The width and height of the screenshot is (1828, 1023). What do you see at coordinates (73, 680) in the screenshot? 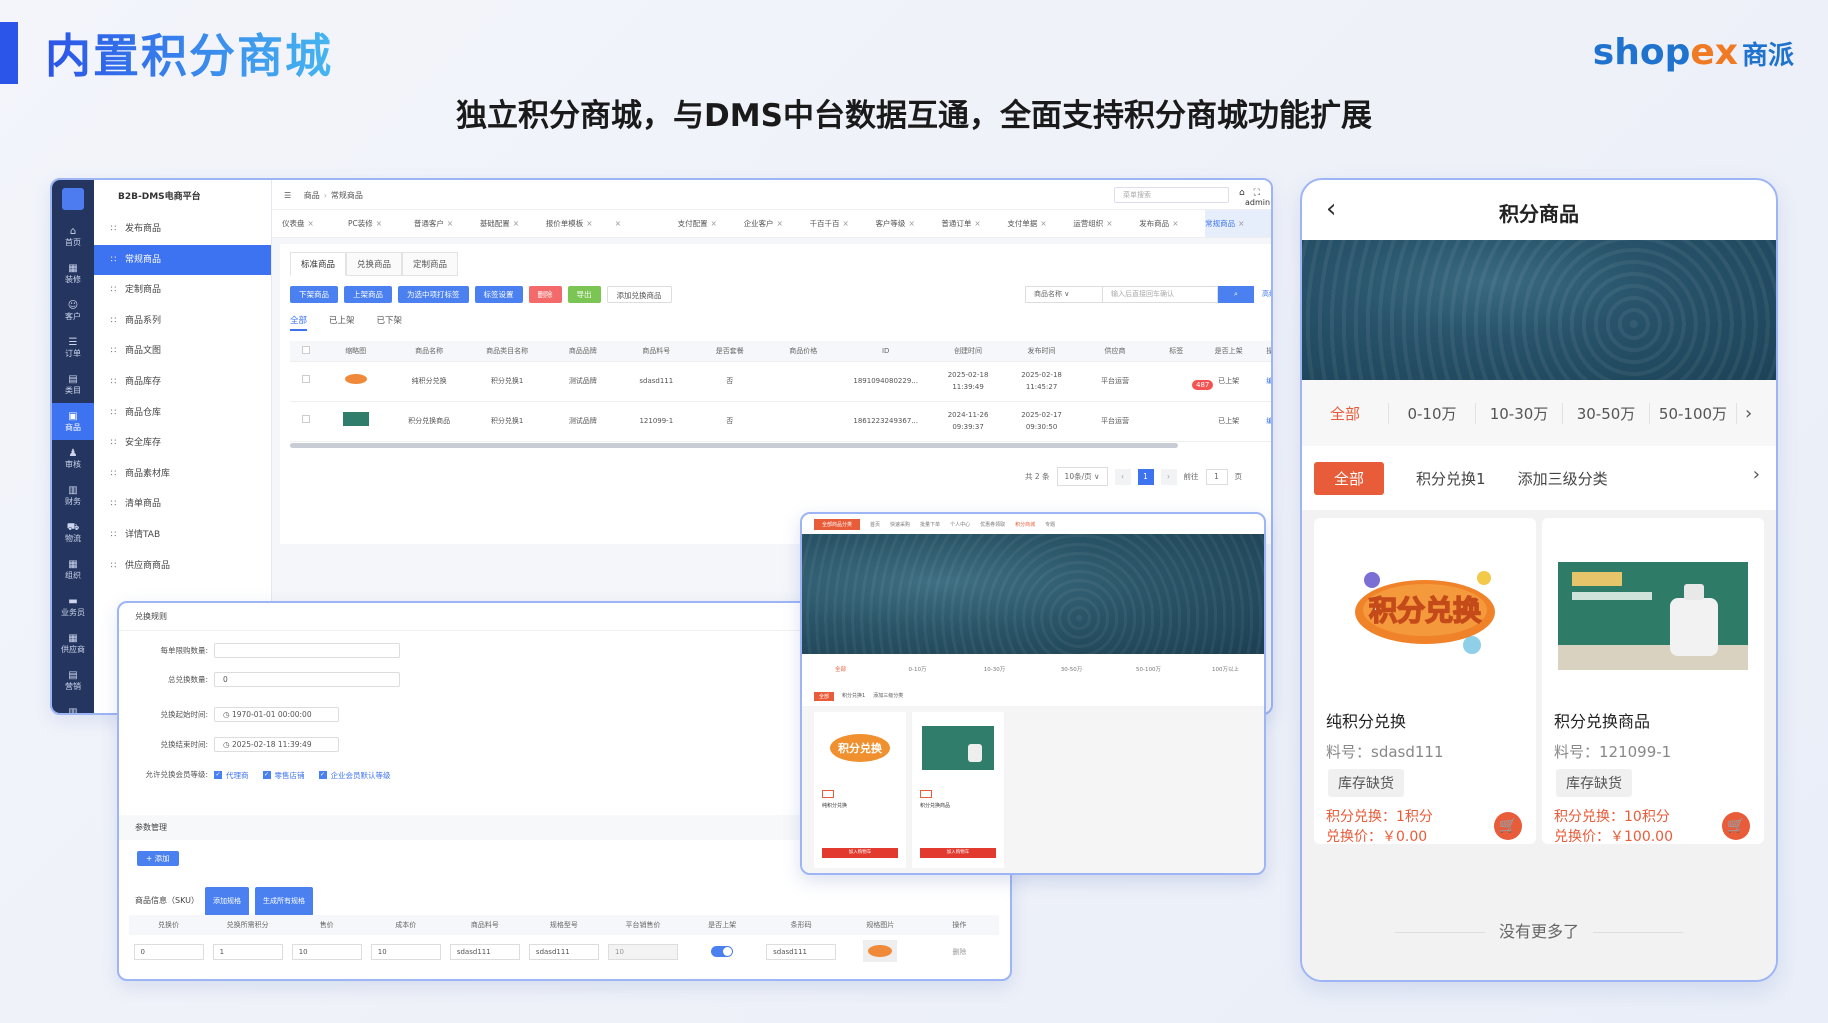
I see `rail-item: ▤ 营销` at bounding box center [73, 680].